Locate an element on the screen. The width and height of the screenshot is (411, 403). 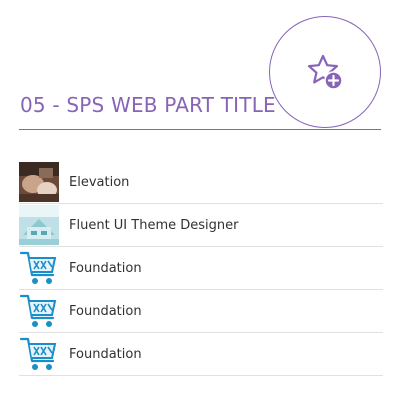
list-item-fluent-ui-theme-designer: Fluent UI Theme Designer is located at coordinates (201, 225).